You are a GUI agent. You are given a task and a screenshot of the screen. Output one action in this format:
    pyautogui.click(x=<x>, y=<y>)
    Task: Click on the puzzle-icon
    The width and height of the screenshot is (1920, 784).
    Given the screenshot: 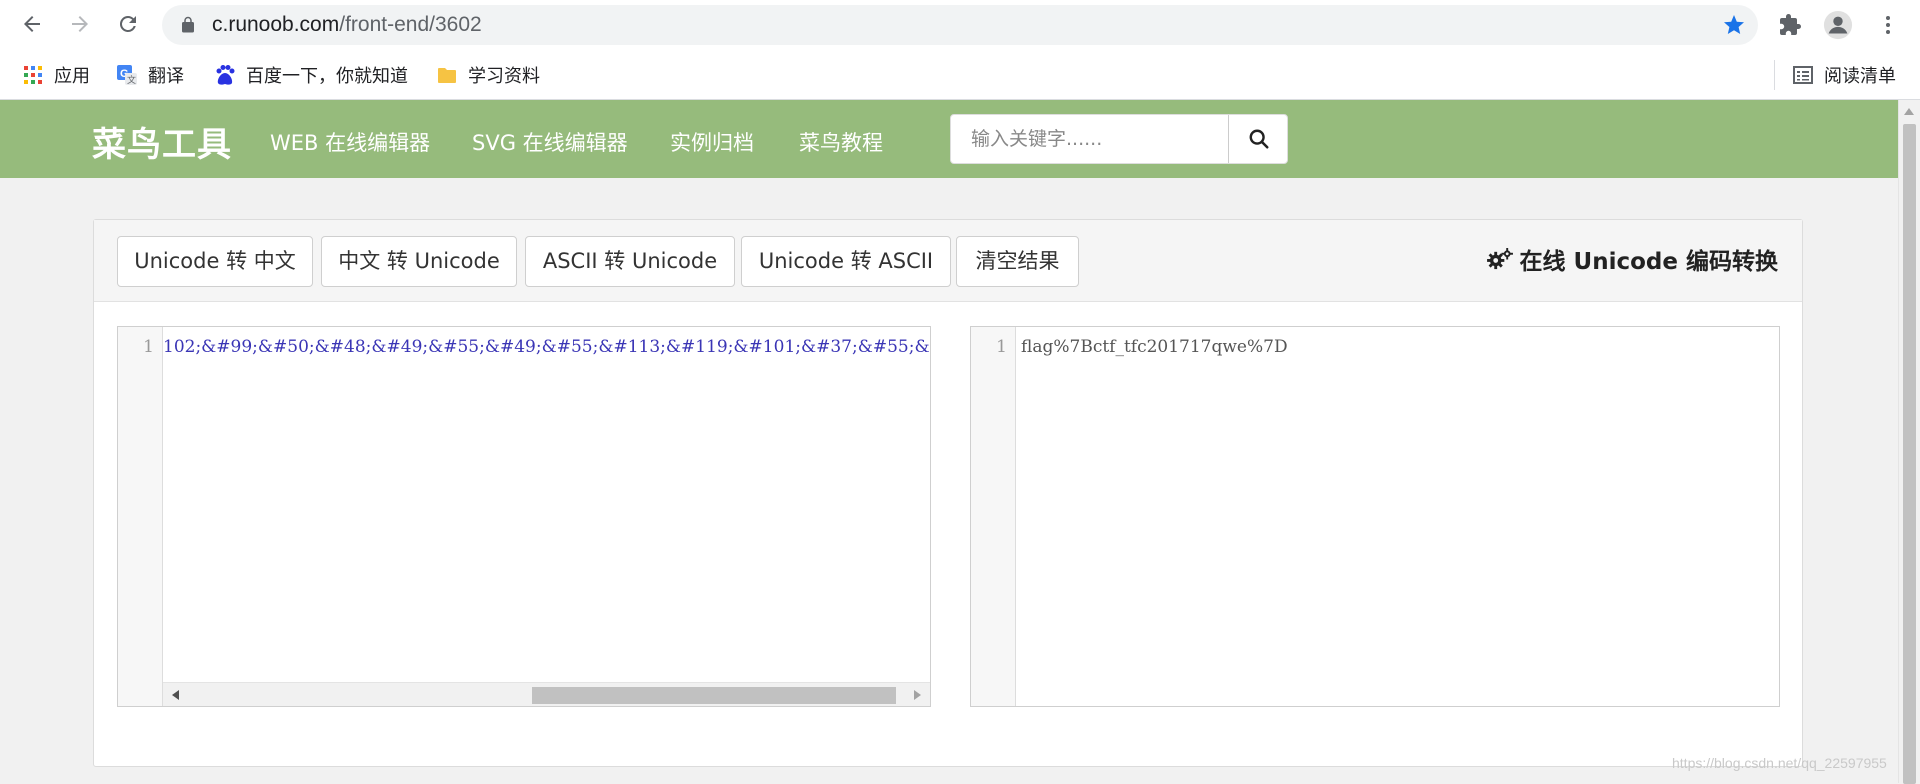 What is the action you would take?
    pyautogui.click(x=1790, y=24)
    